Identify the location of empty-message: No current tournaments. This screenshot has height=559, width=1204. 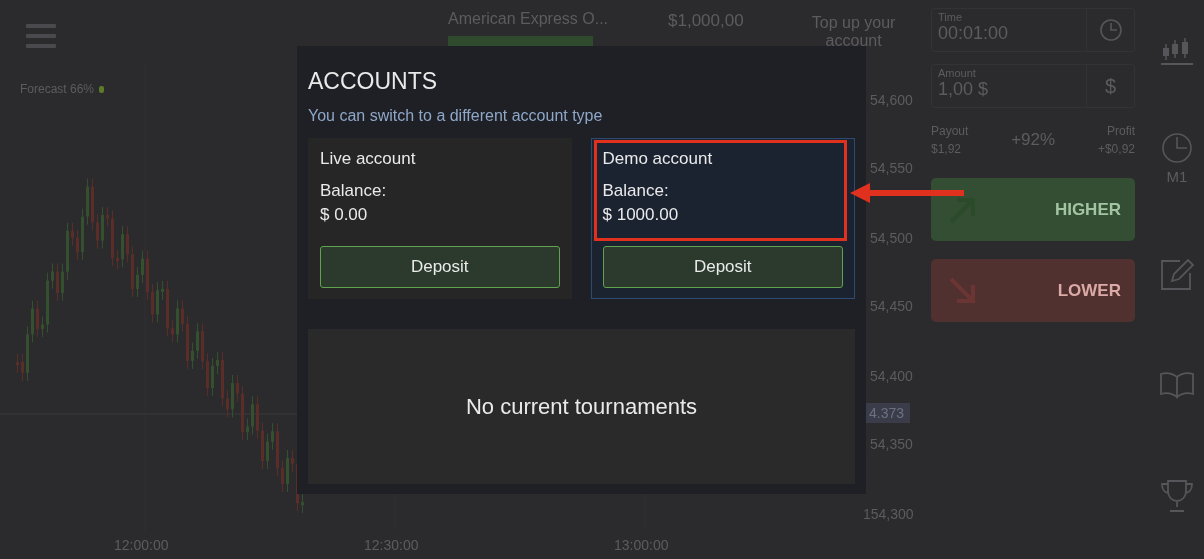
(581, 406).